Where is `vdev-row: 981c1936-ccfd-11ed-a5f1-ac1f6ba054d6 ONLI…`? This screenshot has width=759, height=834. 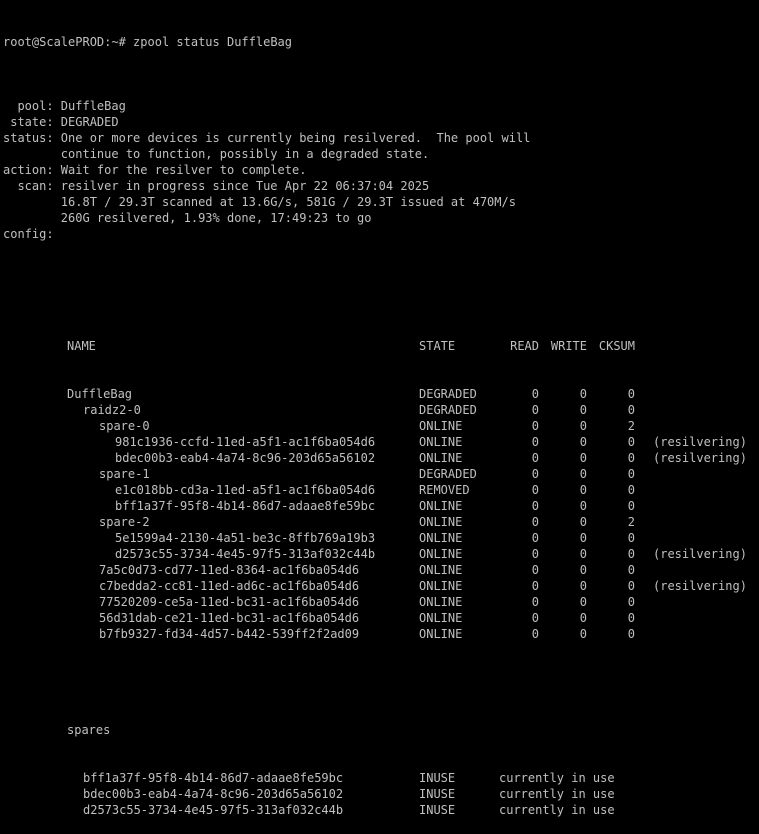 vdev-row: 981c1936-ccfd-11ed-a5f1-ac1f6ba054d6 ONLI… is located at coordinates (381, 442).